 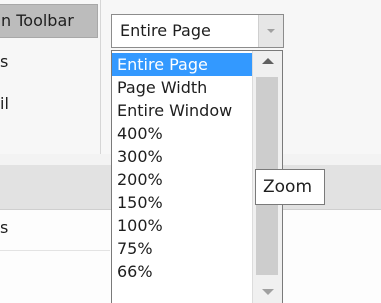 I want to click on ribbon-group-separator, so click(x=100, y=77).